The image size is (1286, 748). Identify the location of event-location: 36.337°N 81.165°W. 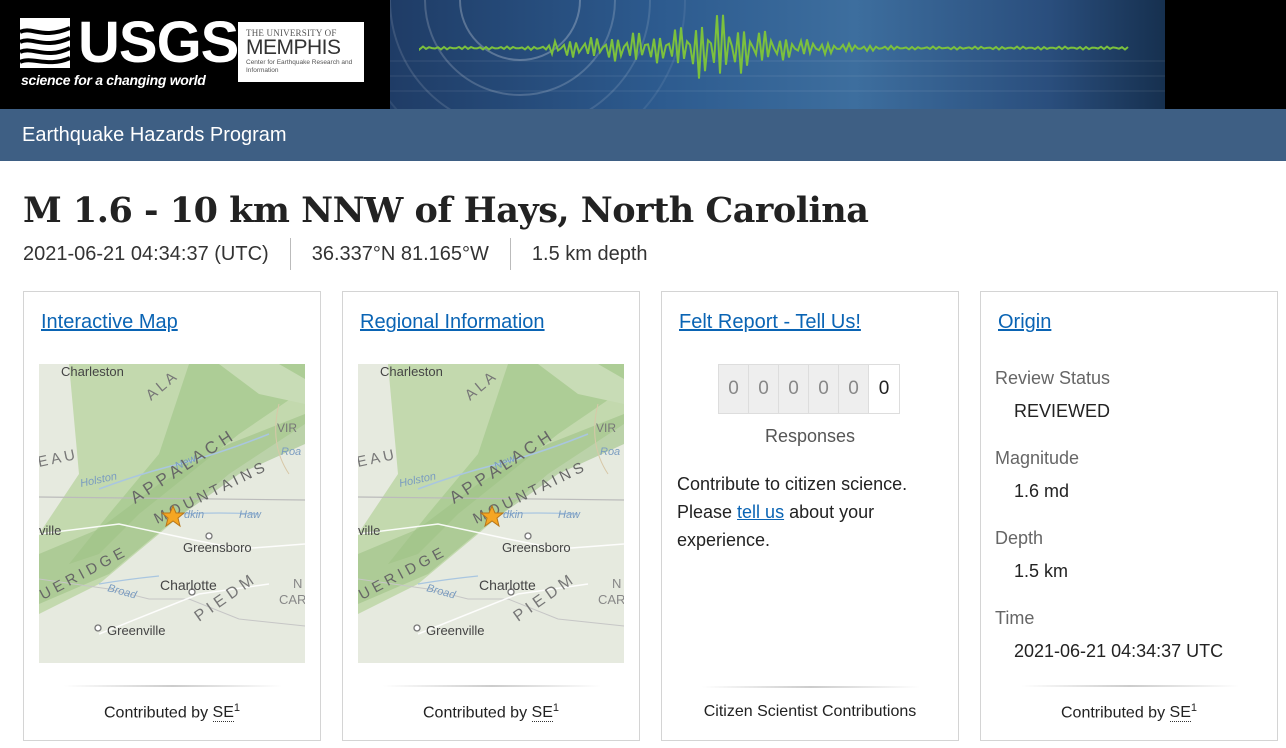
(399, 254).